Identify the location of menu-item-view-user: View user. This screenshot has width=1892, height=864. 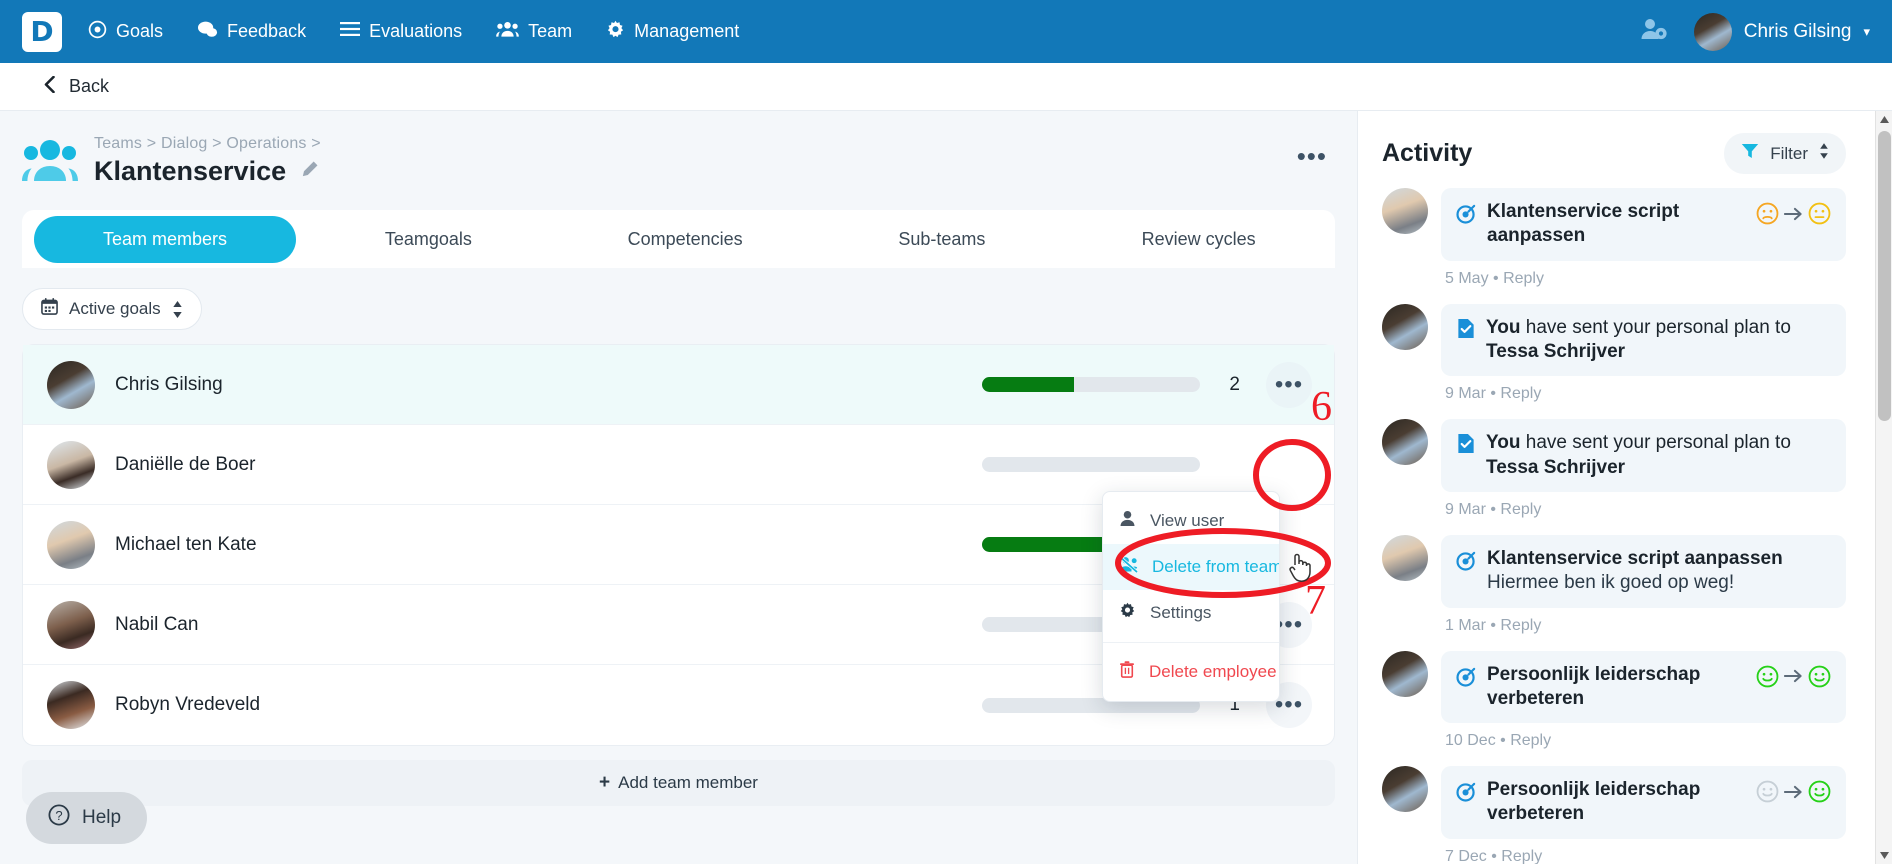
(1191, 521).